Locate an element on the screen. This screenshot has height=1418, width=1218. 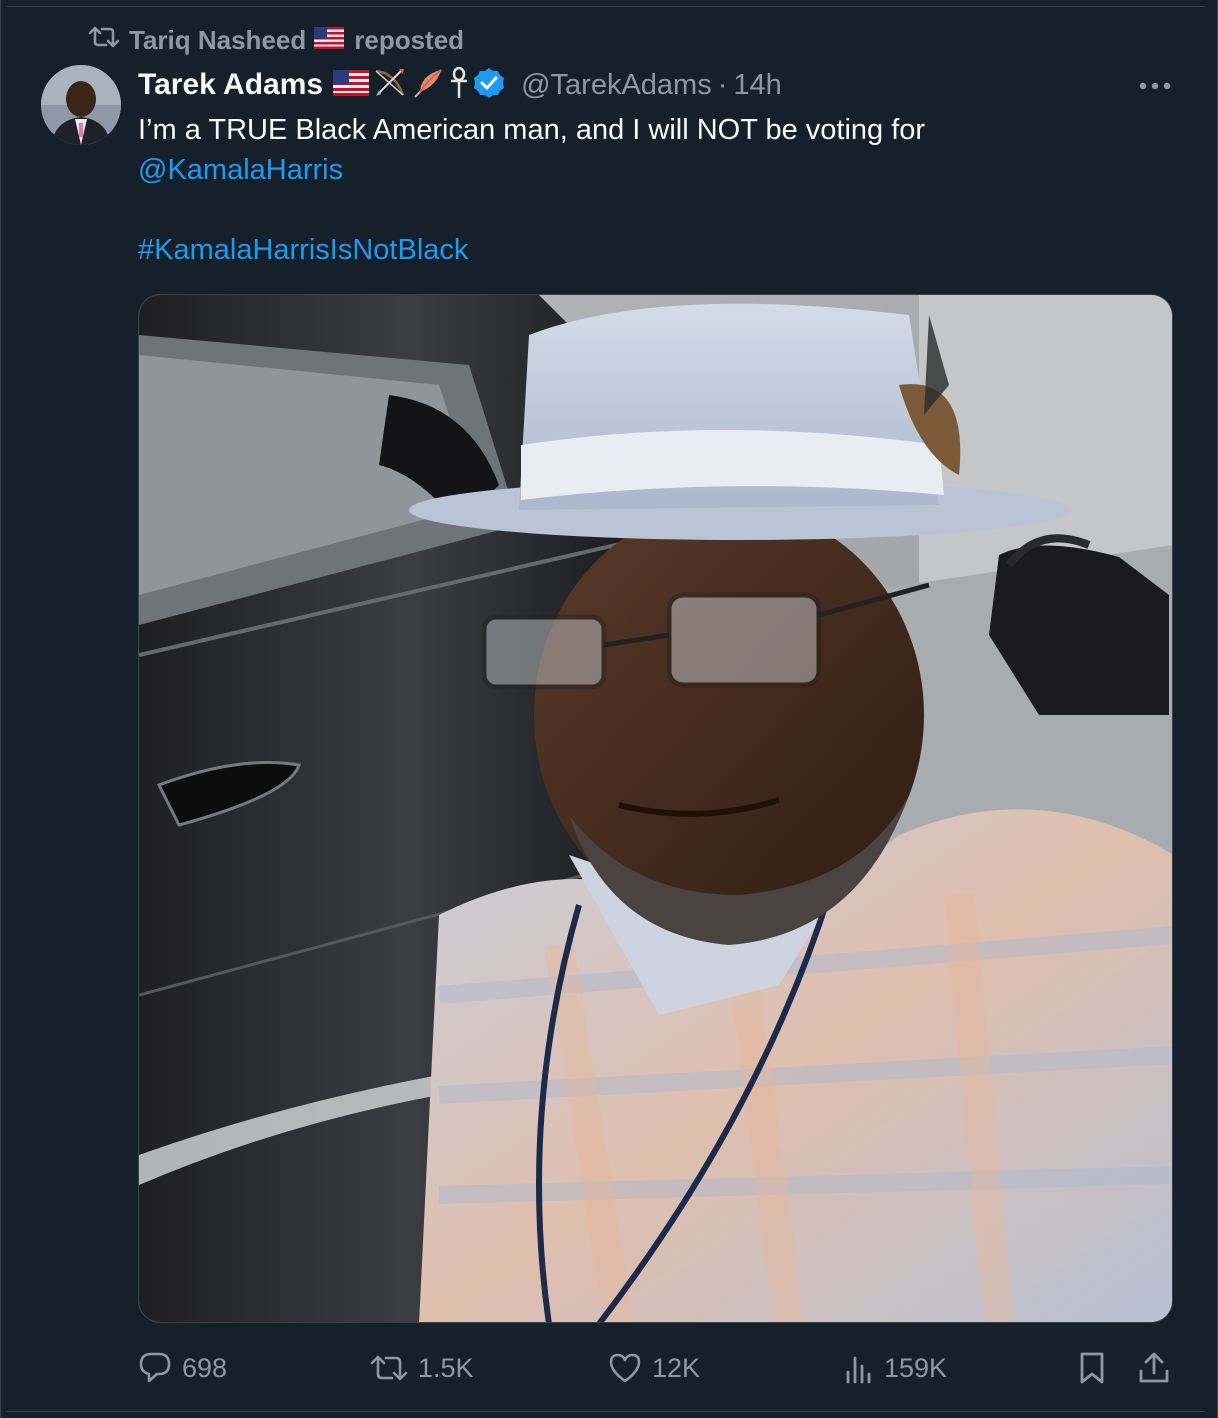
author-display-name: Tarek Adams is located at coordinates (230, 85).